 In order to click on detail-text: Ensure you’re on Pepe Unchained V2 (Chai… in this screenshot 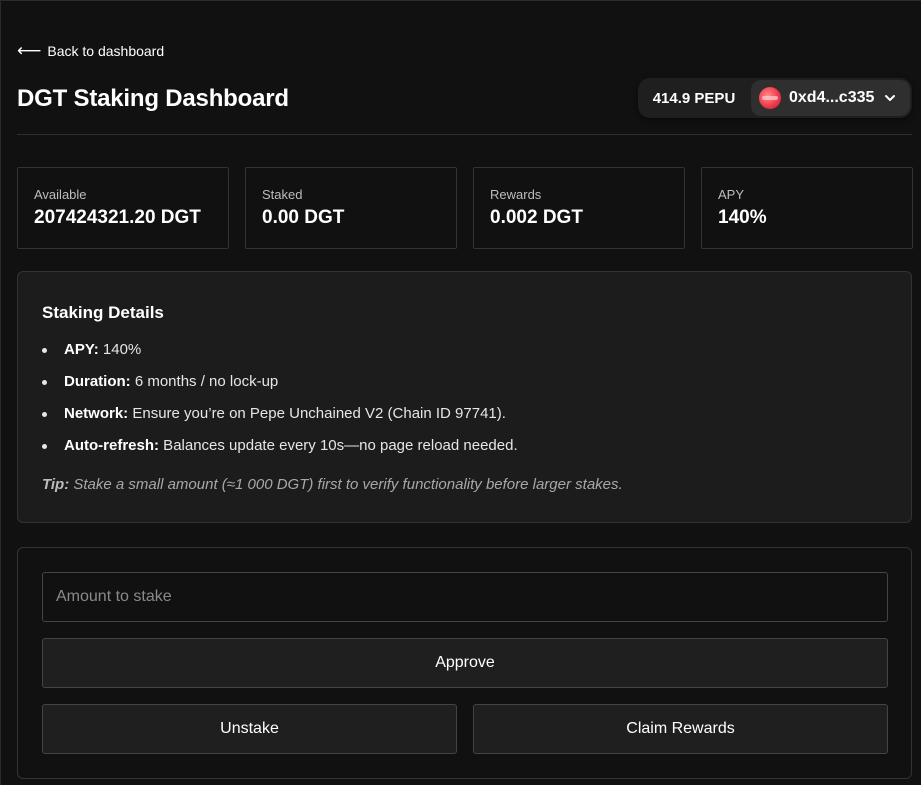, I will do `click(317, 413)`.